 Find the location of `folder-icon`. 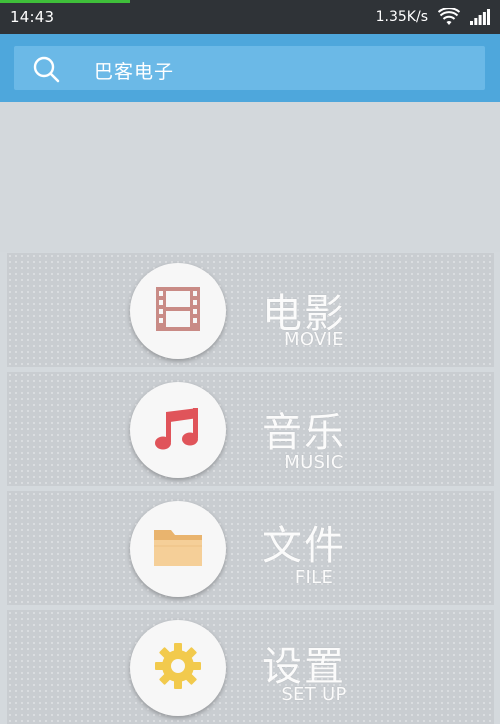

folder-icon is located at coordinates (178, 549).